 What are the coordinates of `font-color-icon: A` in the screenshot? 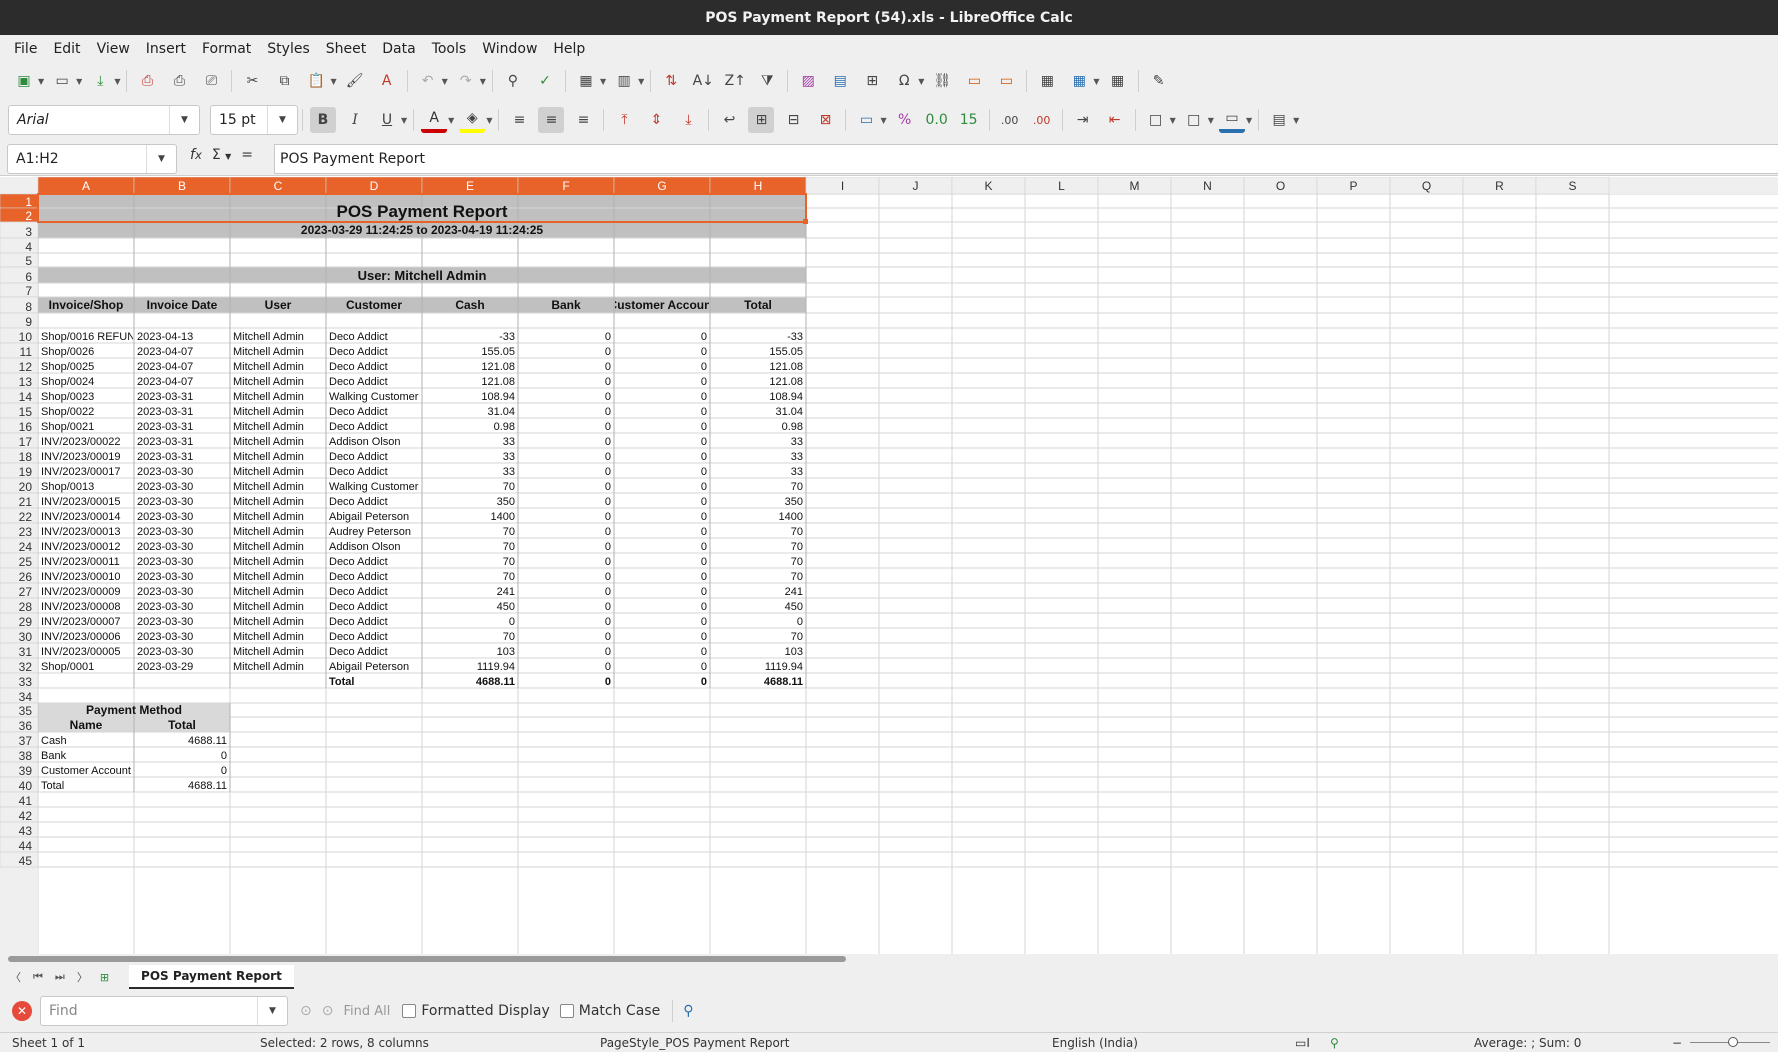 It's located at (434, 120).